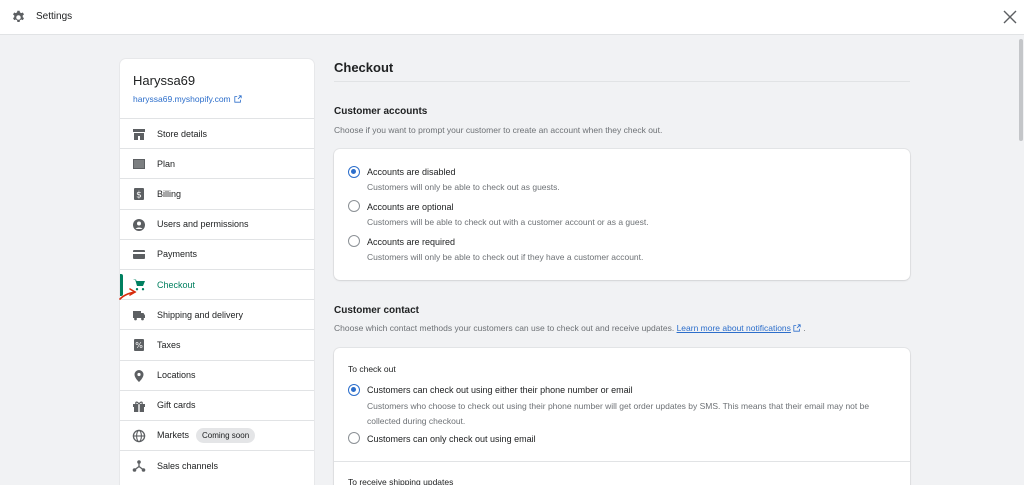 The width and height of the screenshot is (1024, 485). Describe the element at coordinates (139, 436) in the screenshot. I see `globe-icon` at that location.